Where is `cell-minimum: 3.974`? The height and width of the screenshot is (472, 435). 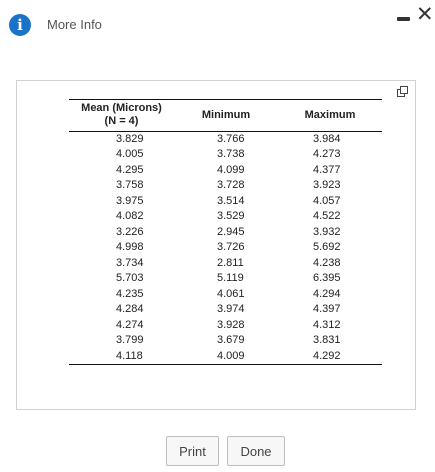 cell-minimum: 3.974 is located at coordinates (231, 309).